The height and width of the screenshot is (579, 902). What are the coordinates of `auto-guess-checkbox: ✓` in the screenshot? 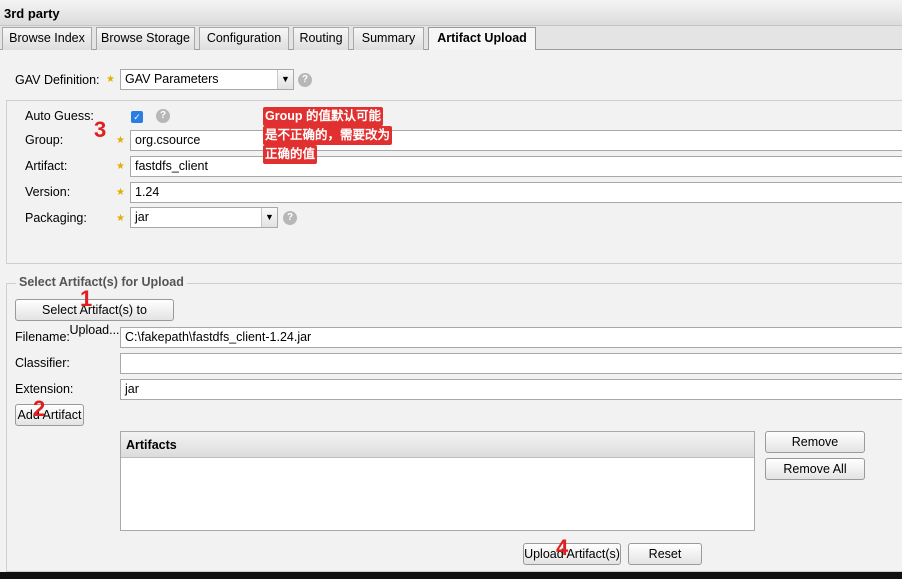 It's located at (137, 117).